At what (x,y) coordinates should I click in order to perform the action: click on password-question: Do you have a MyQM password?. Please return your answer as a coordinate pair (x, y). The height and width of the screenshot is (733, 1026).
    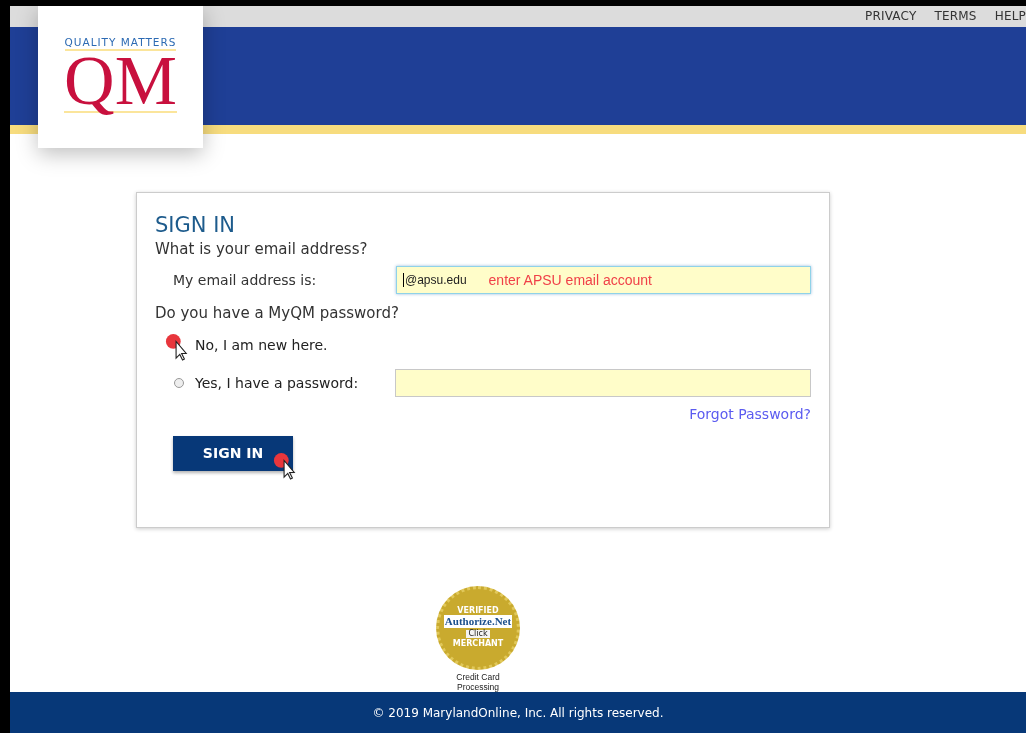
    Looking at the image, I should click on (277, 313).